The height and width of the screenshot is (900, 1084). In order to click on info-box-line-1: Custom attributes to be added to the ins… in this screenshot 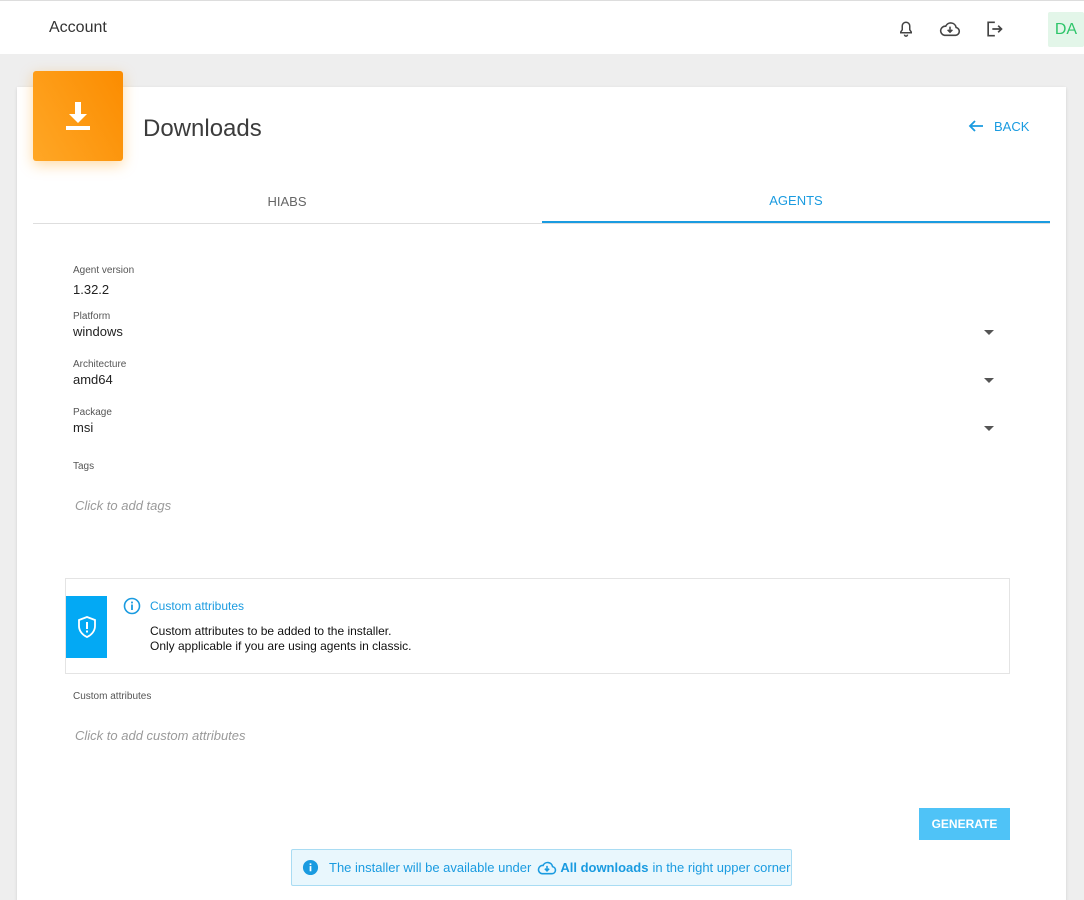, I will do `click(271, 631)`.